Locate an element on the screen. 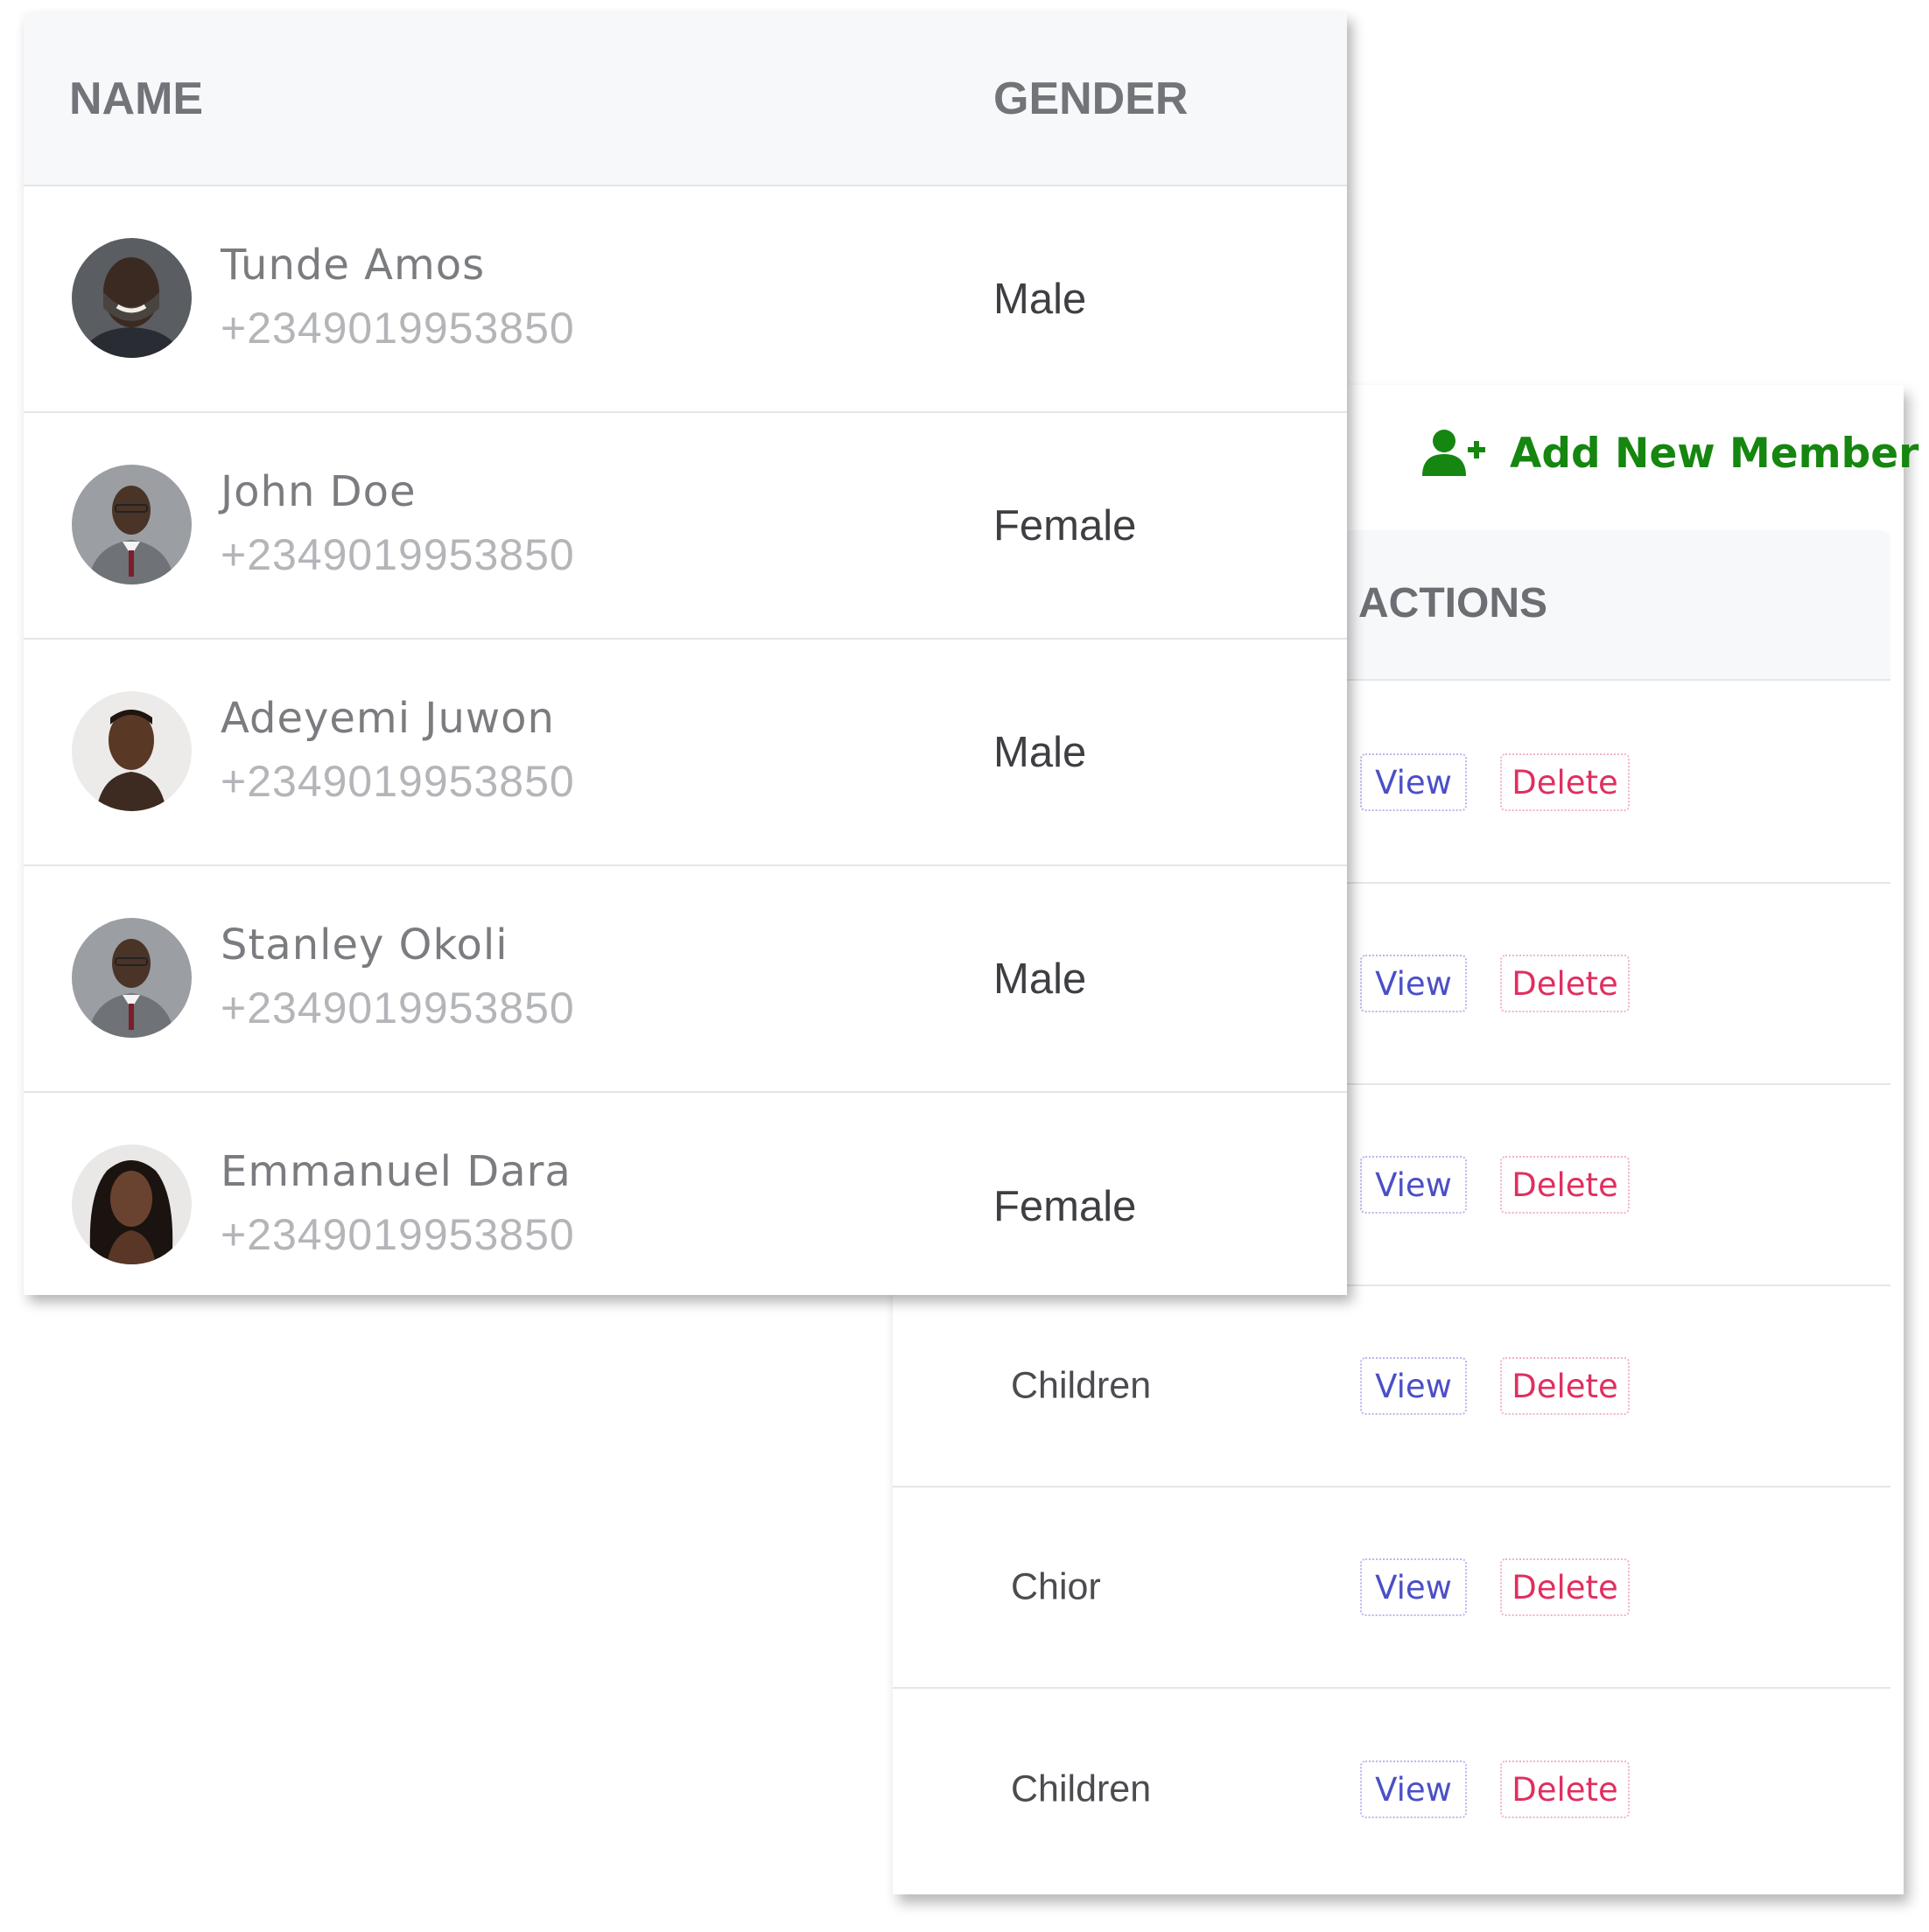 The width and height of the screenshot is (1929, 1932). actions-header: ACTIONS is located at coordinates (1588, 605).